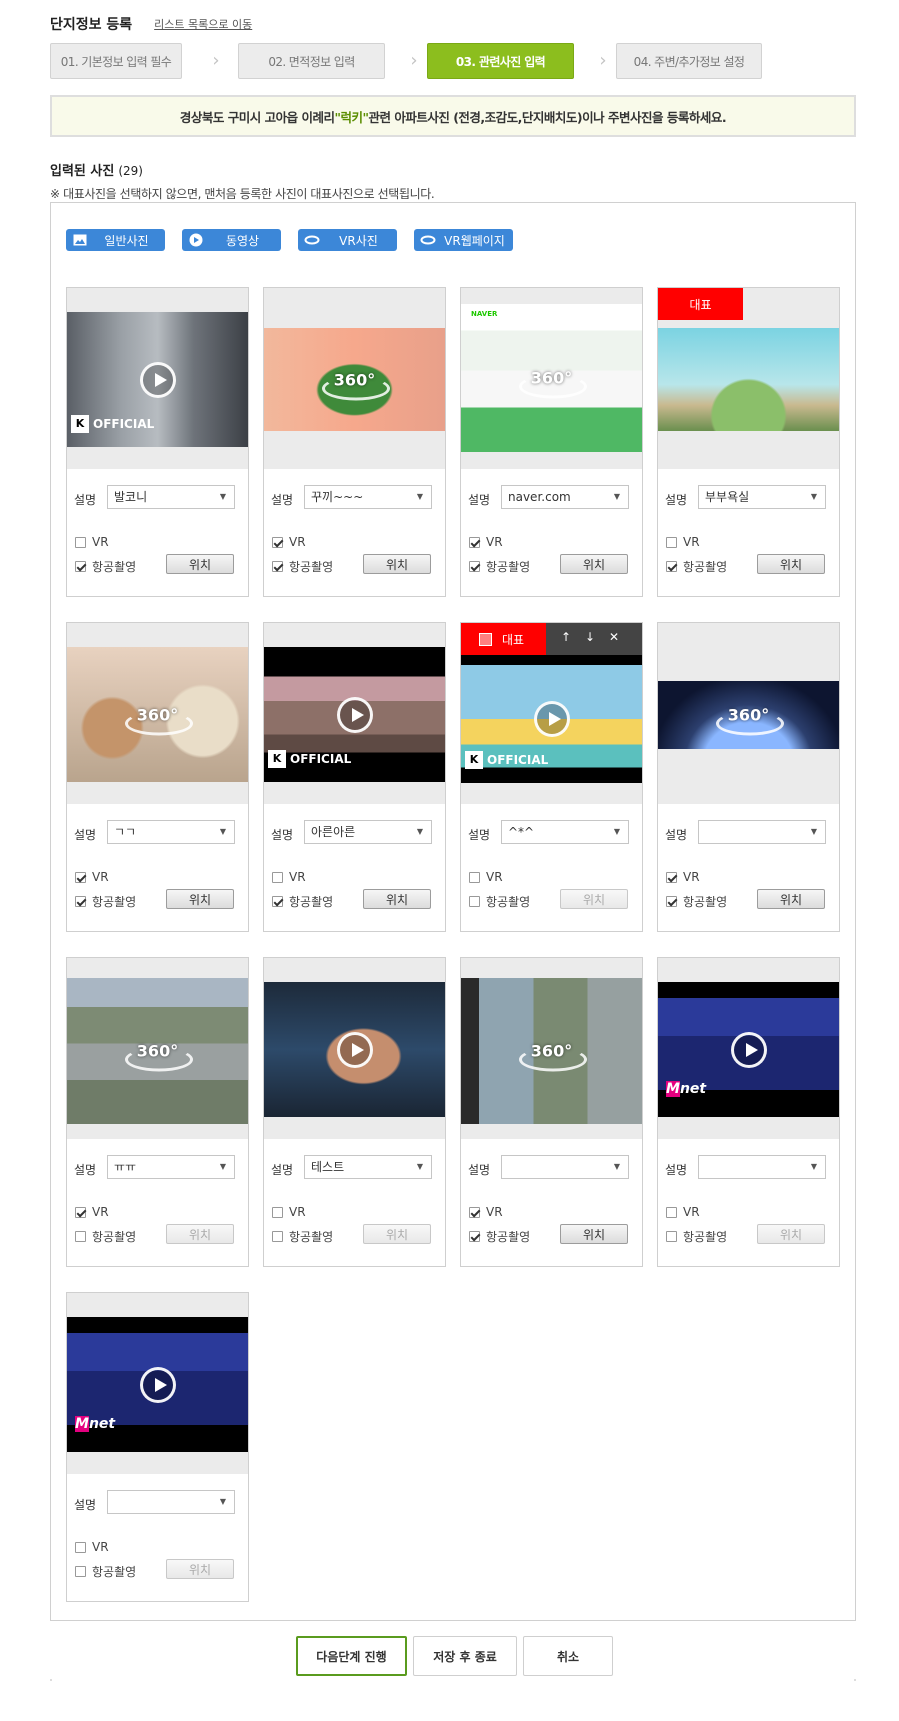 Image resolution: width=899 pixels, height=1721 pixels. I want to click on desc-select: ㅠㅠ ▼, so click(171, 1167).